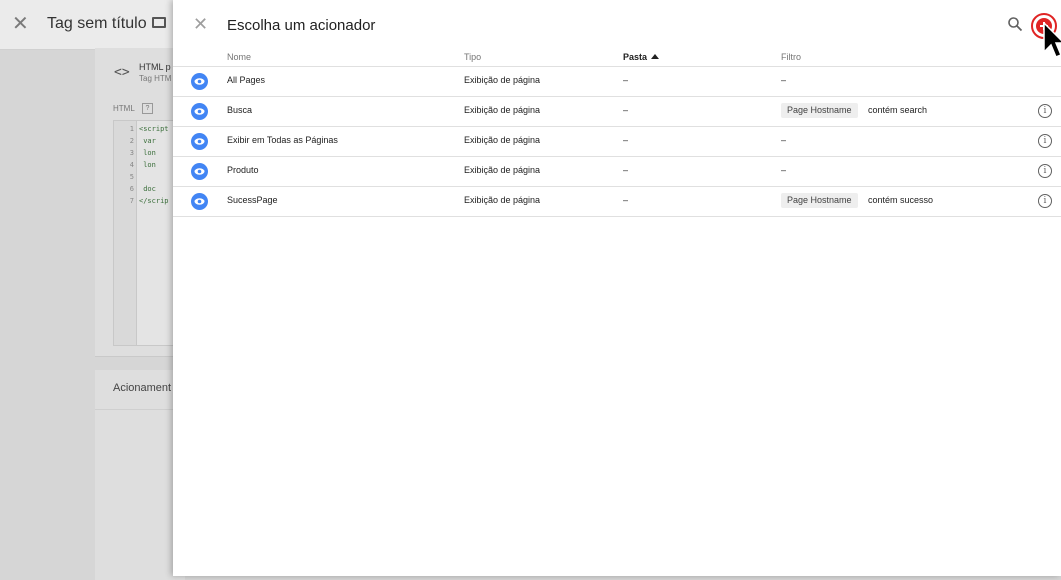  Describe the element at coordinates (240, 110) in the screenshot. I see `trigger-name: Busca` at that location.